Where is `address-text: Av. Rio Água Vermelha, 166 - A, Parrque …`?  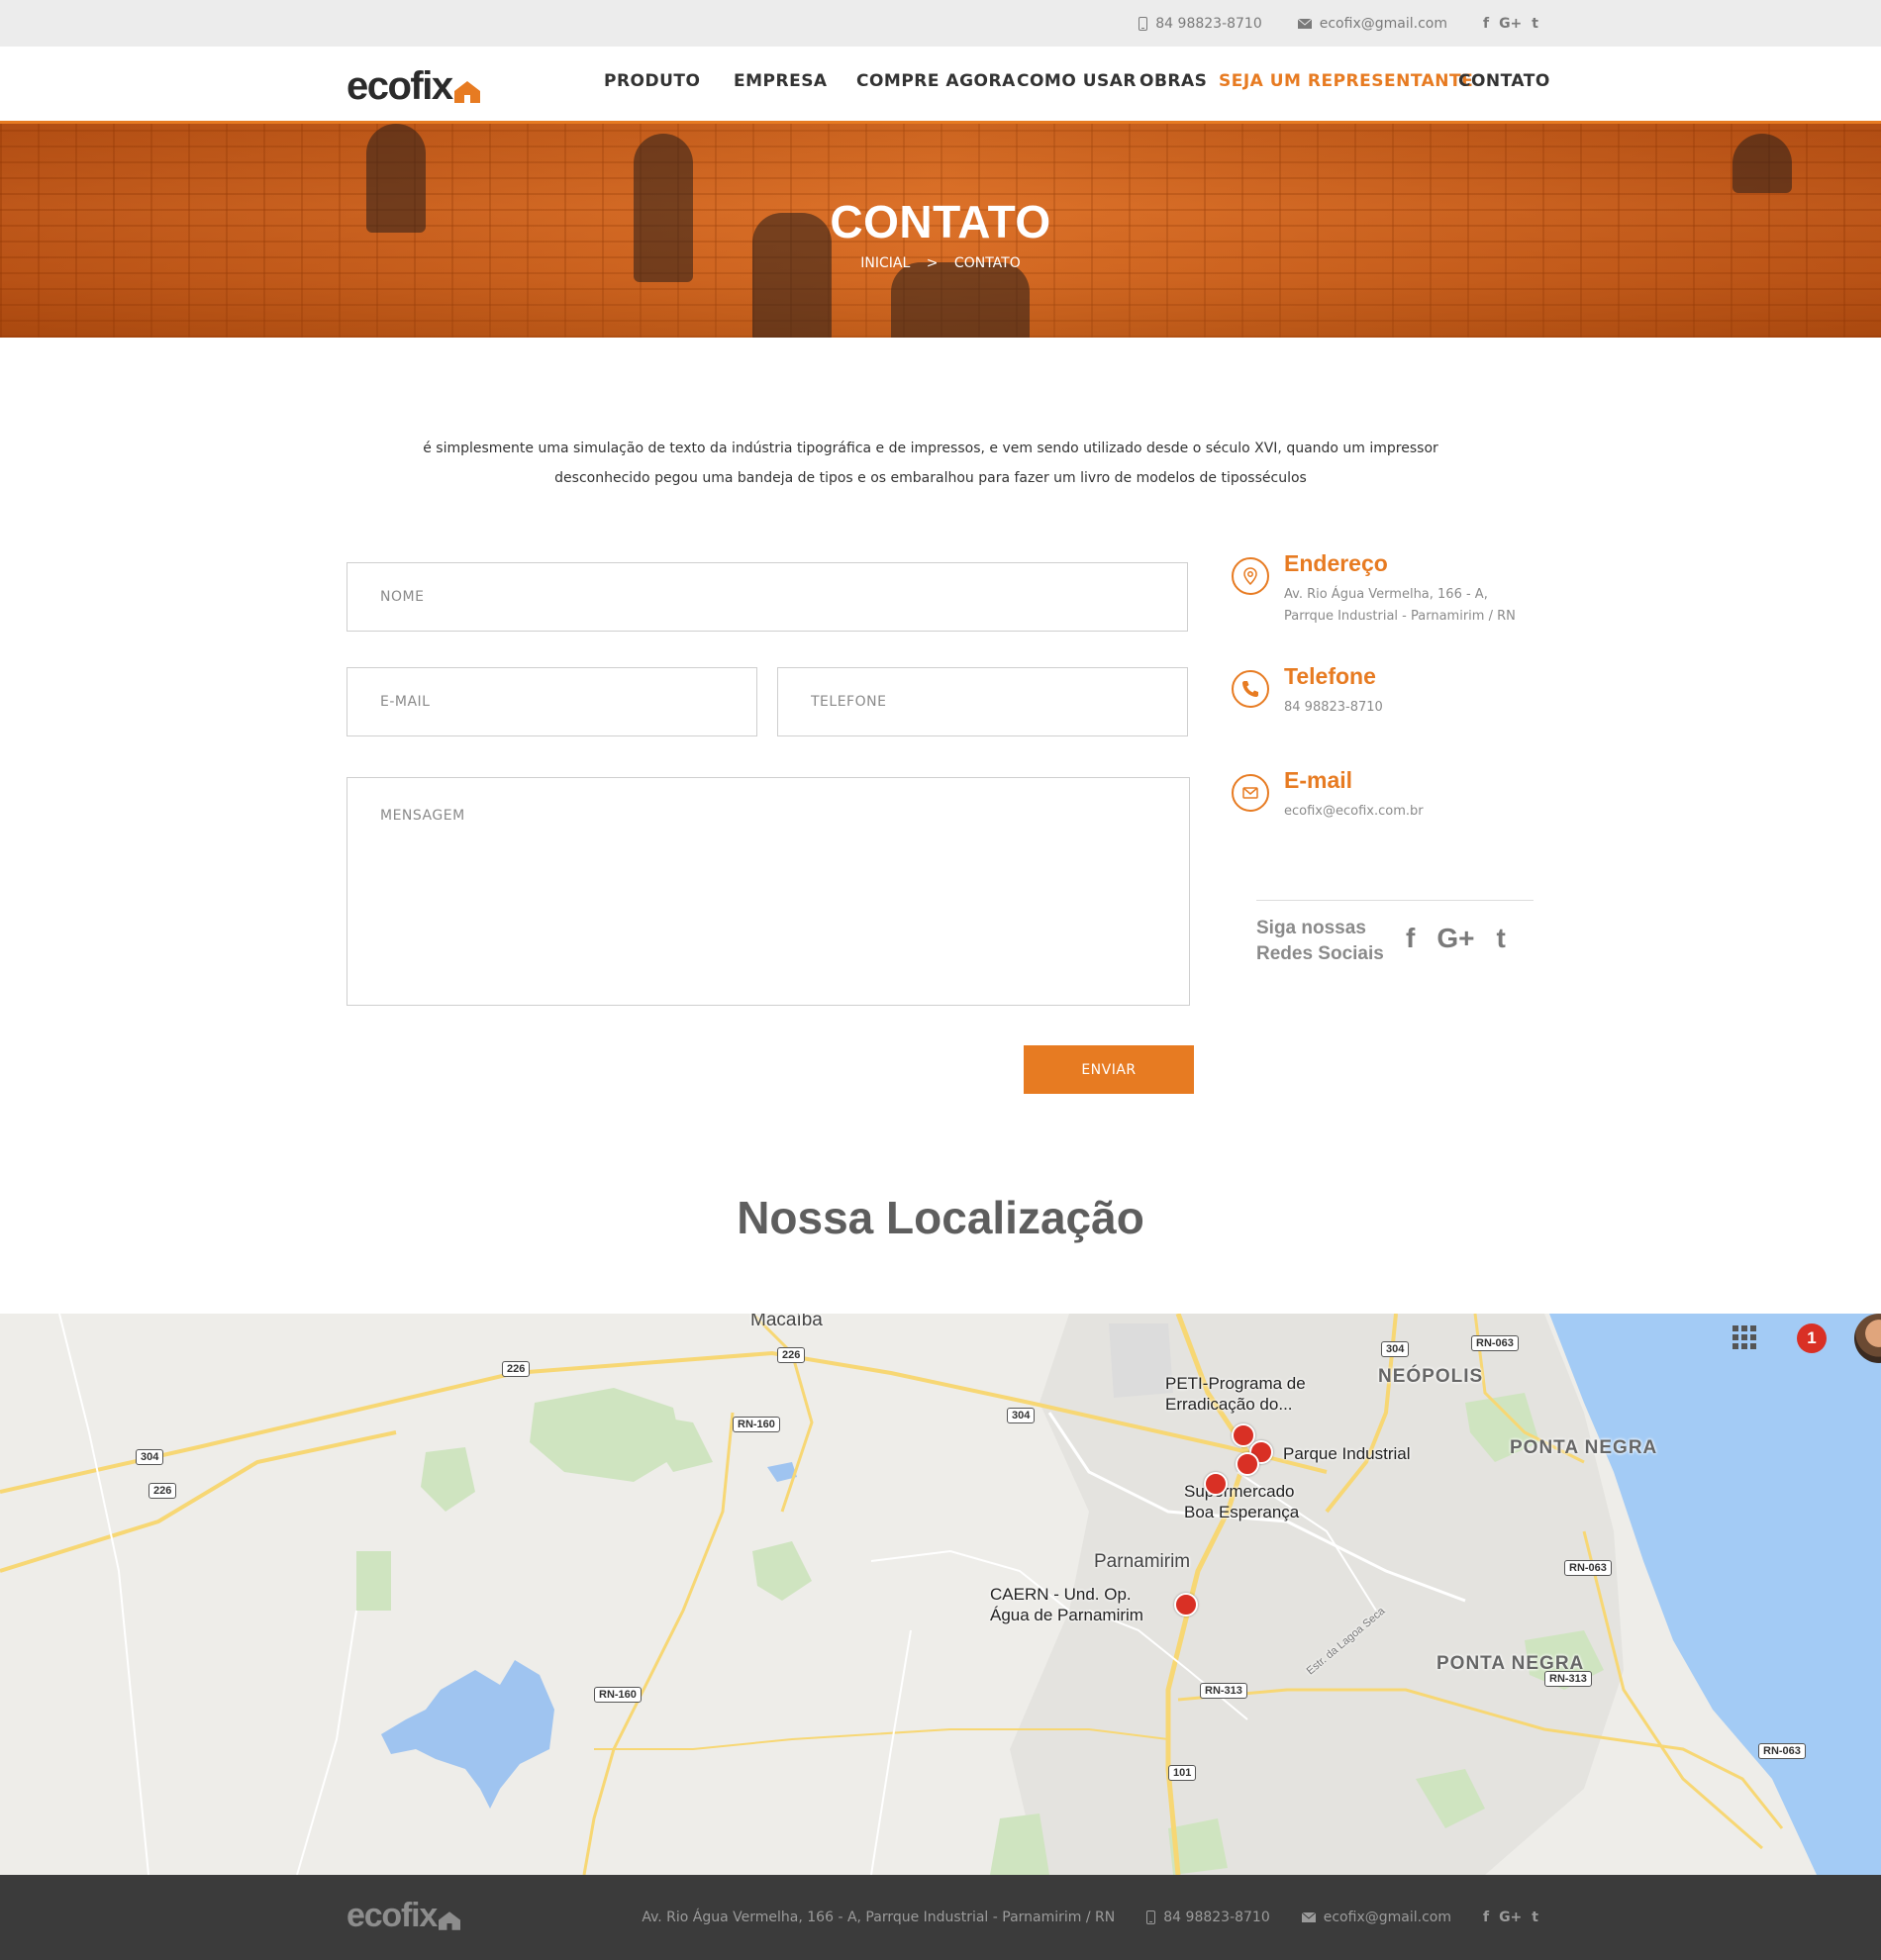
address-text: Av. Rio Água Vermelha, 166 - A, Parrque … is located at coordinates (1400, 606).